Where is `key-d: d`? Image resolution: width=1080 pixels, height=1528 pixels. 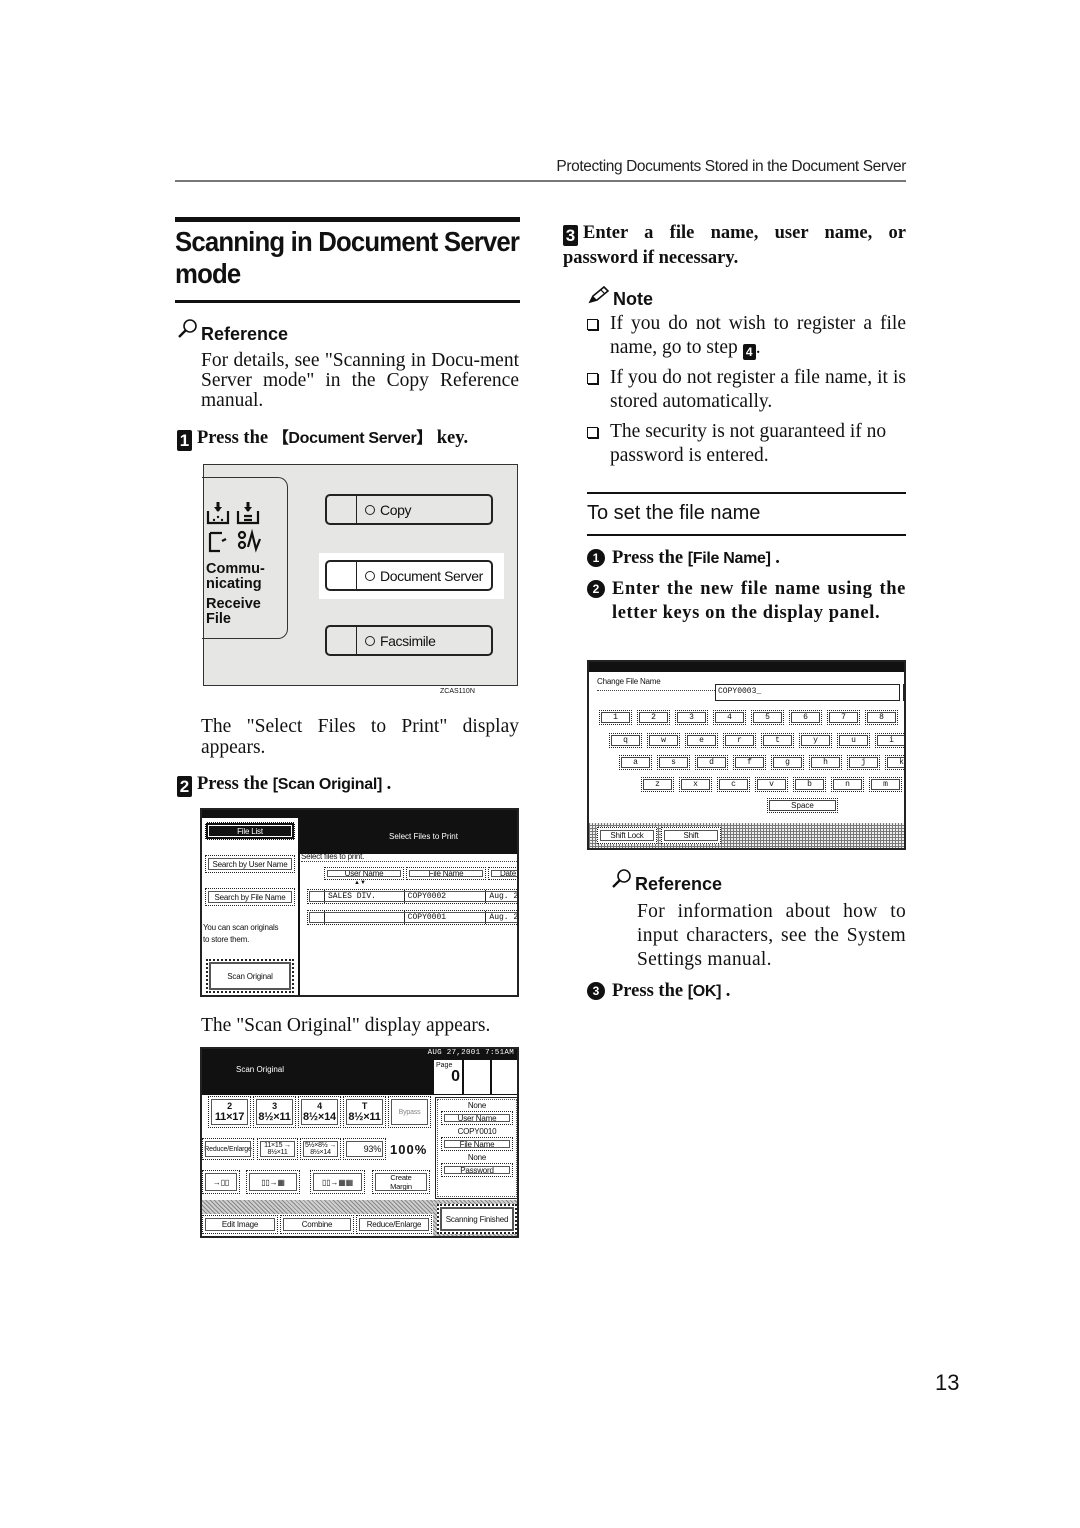
key-d: d is located at coordinates (711, 762).